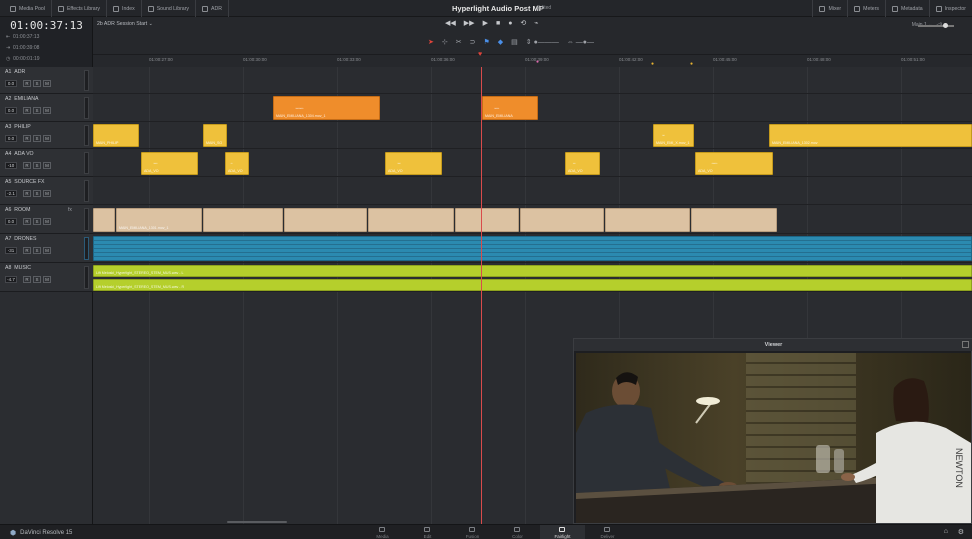 The width and height of the screenshot is (972, 539). What do you see at coordinates (28, 8) in the screenshot?
I see `media-pool-button: Media Pool` at bounding box center [28, 8].